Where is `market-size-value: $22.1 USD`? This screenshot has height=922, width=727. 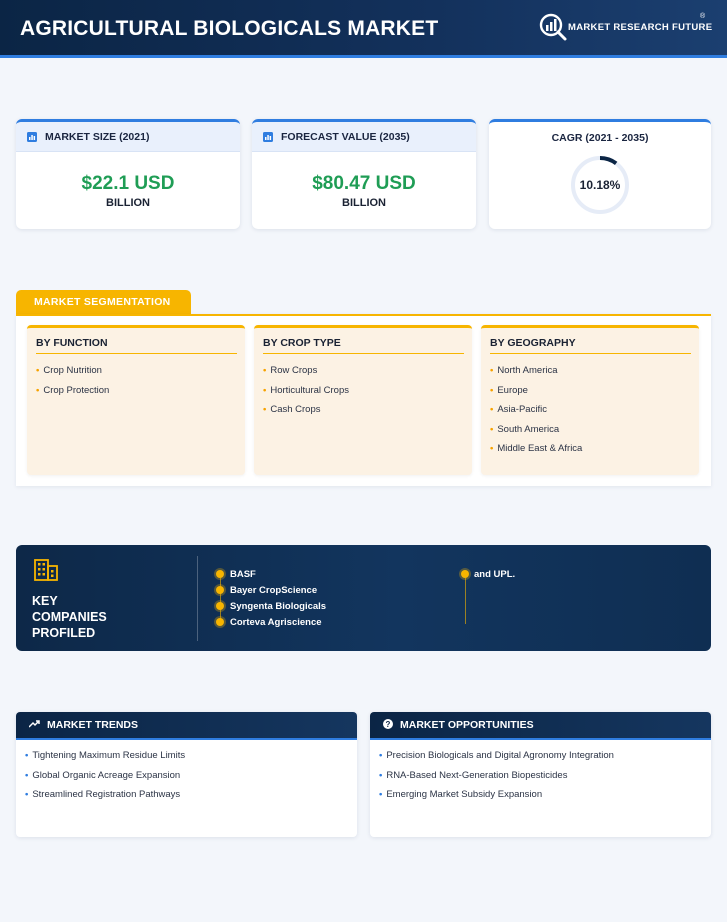 market-size-value: $22.1 USD is located at coordinates (128, 183).